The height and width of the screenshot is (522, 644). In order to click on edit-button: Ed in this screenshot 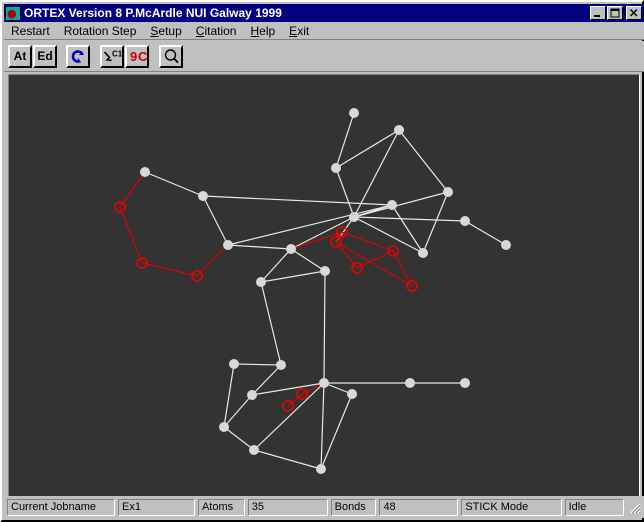, I will do `click(45, 56)`.